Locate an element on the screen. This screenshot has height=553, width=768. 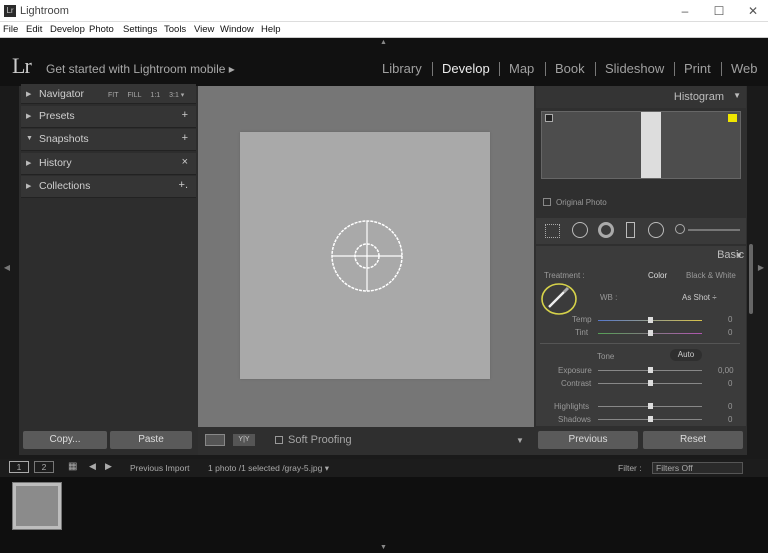
add-collection-icon: +. is located at coordinates (183, 185).